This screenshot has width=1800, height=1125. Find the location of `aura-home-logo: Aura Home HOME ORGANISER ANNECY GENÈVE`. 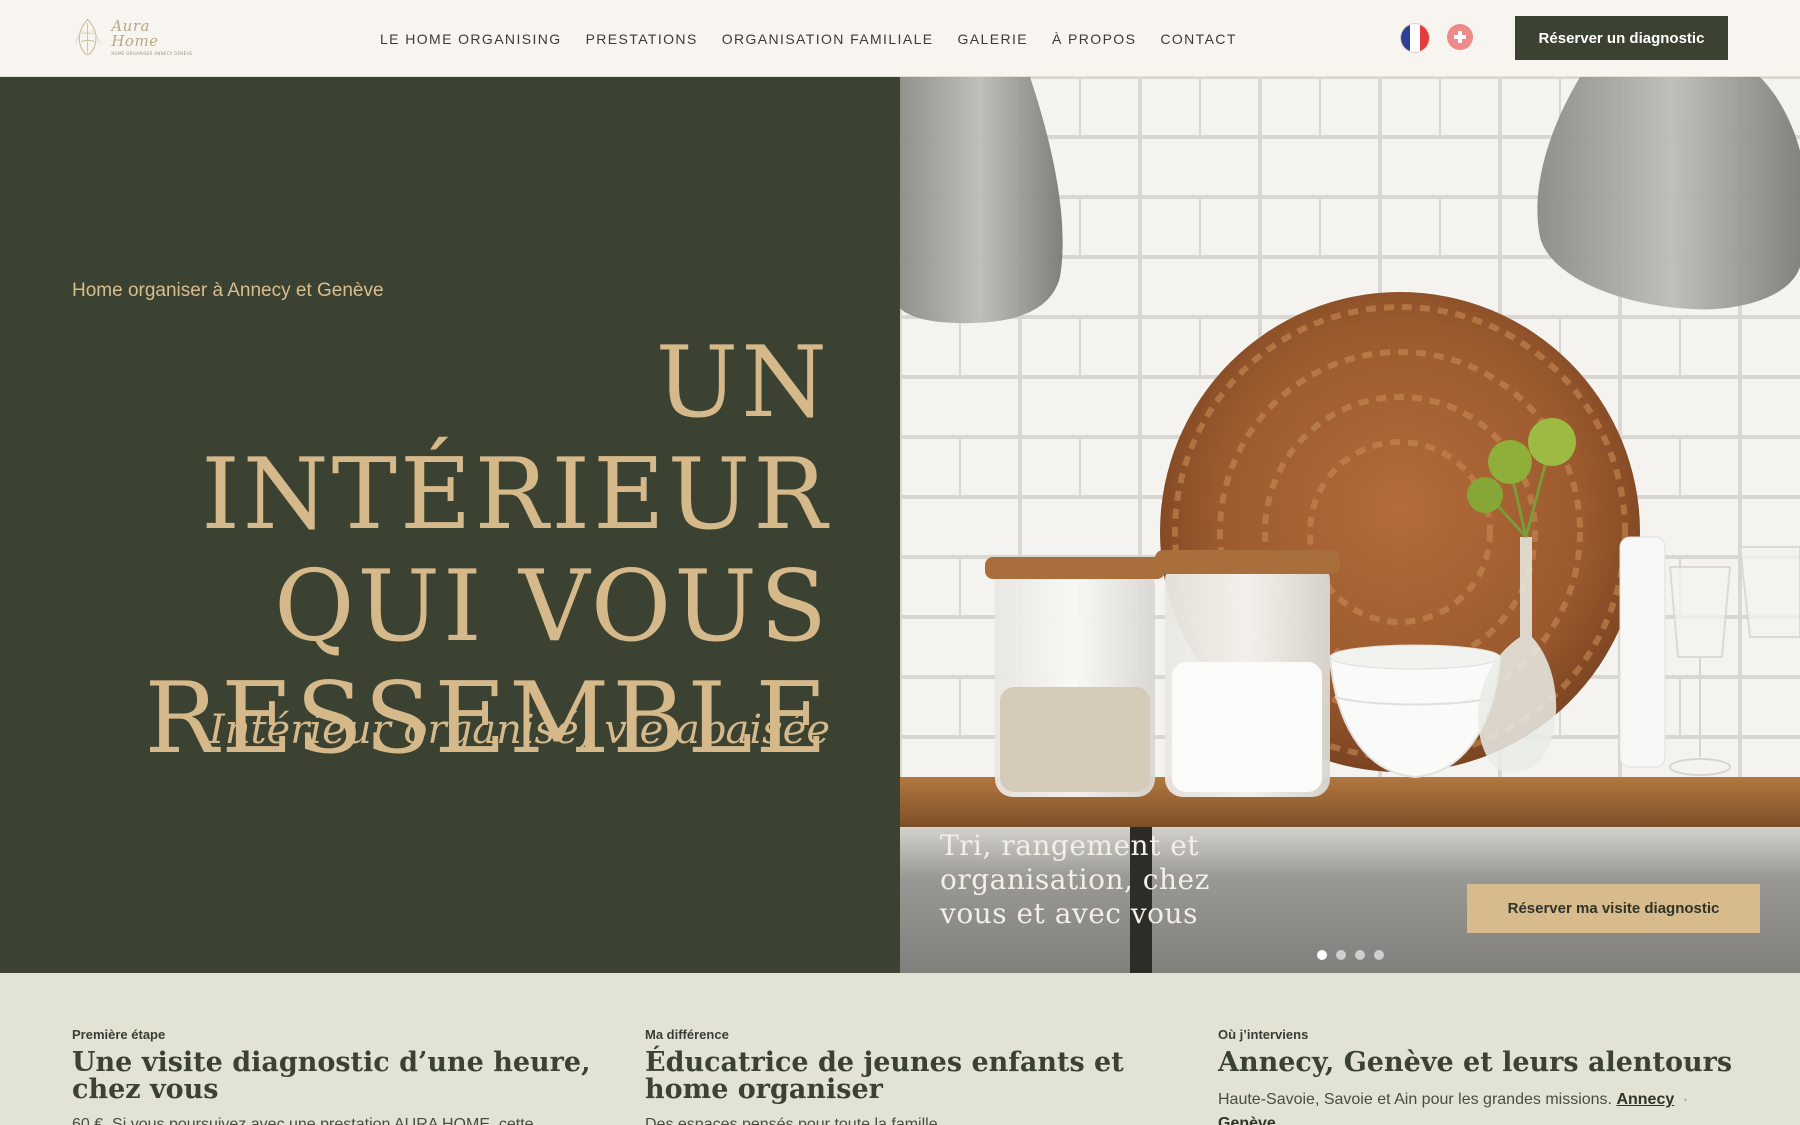

aura-home-logo: Aura Home HOME ORGANISER ANNECY GENÈVE is located at coordinates (133, 37).